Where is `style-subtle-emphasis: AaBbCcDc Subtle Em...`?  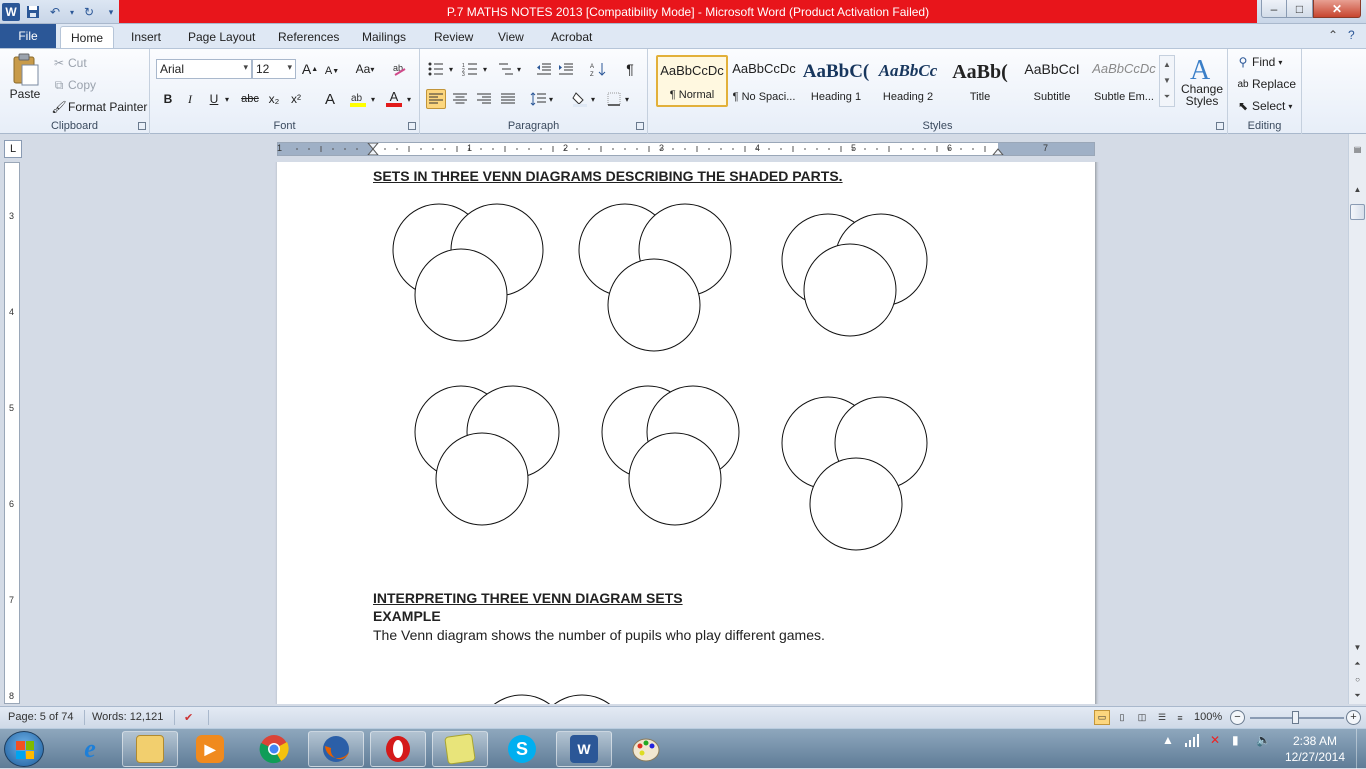 style-subtle-emphasis: AaBbCcDc Subtle Em... is located at coordinates (1124, 81).